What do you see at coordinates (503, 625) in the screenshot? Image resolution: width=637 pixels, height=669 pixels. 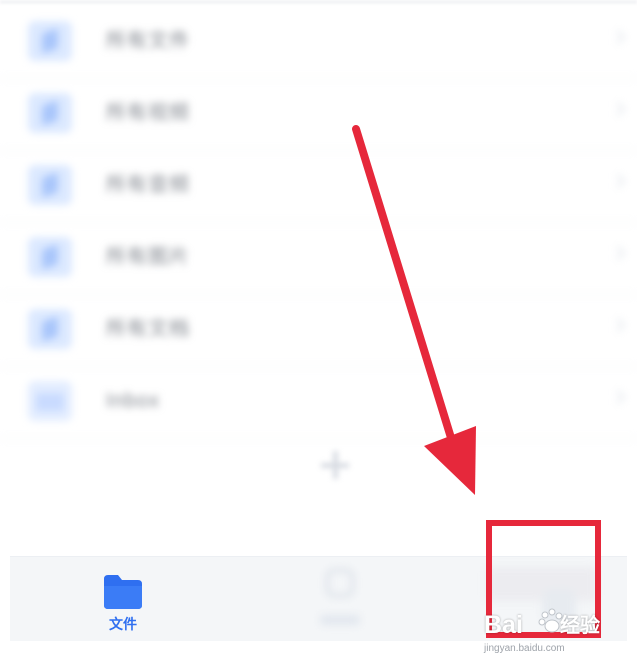 I see `watermark-brand: Bai` at bounding box center [503, 625].